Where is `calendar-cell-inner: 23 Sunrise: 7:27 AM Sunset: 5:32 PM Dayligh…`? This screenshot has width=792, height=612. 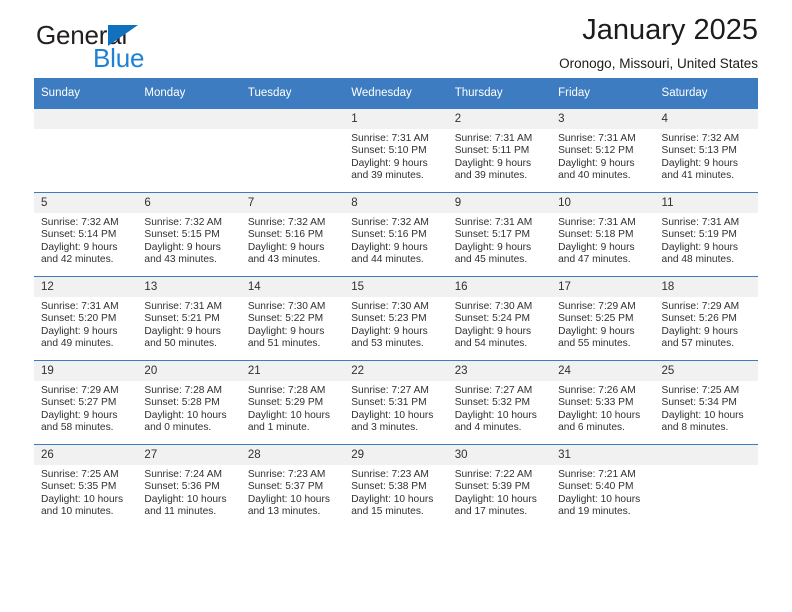
calendar-cell-inner: 23 Sunrise: 7:27 AM Sunset: 5:32 PM Dayligh… is located at coordinates (499, 402).